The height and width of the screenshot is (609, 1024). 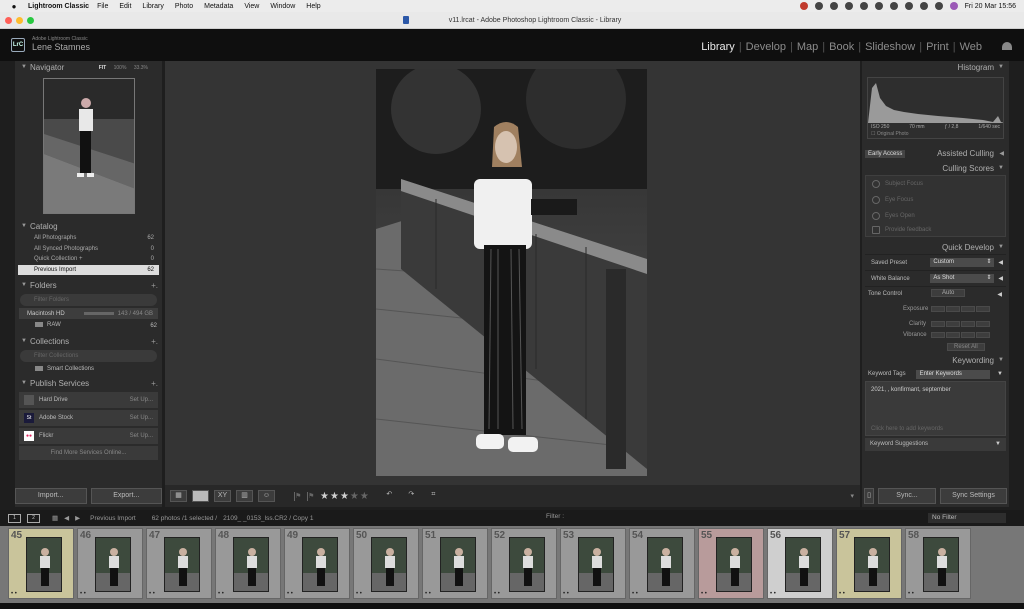 I want to click on provide-feedback-link: Provide feedback, so click(x=935, y=230).